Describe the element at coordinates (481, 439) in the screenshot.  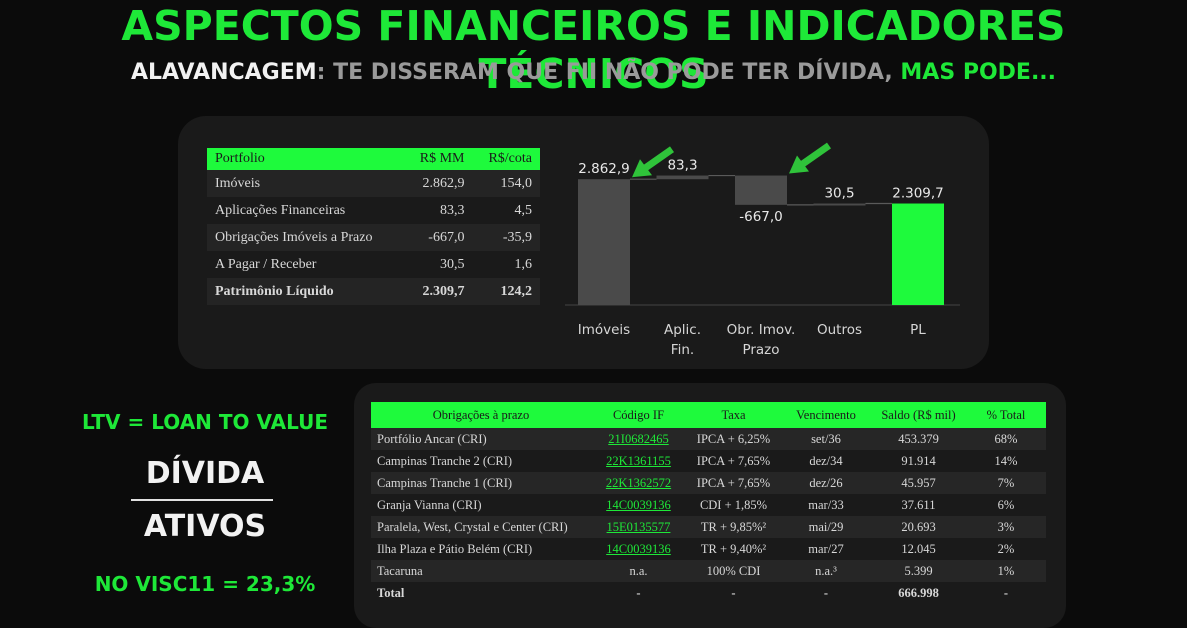
I see `cell-name: Portfólio Ancar (CRI)` at that location.